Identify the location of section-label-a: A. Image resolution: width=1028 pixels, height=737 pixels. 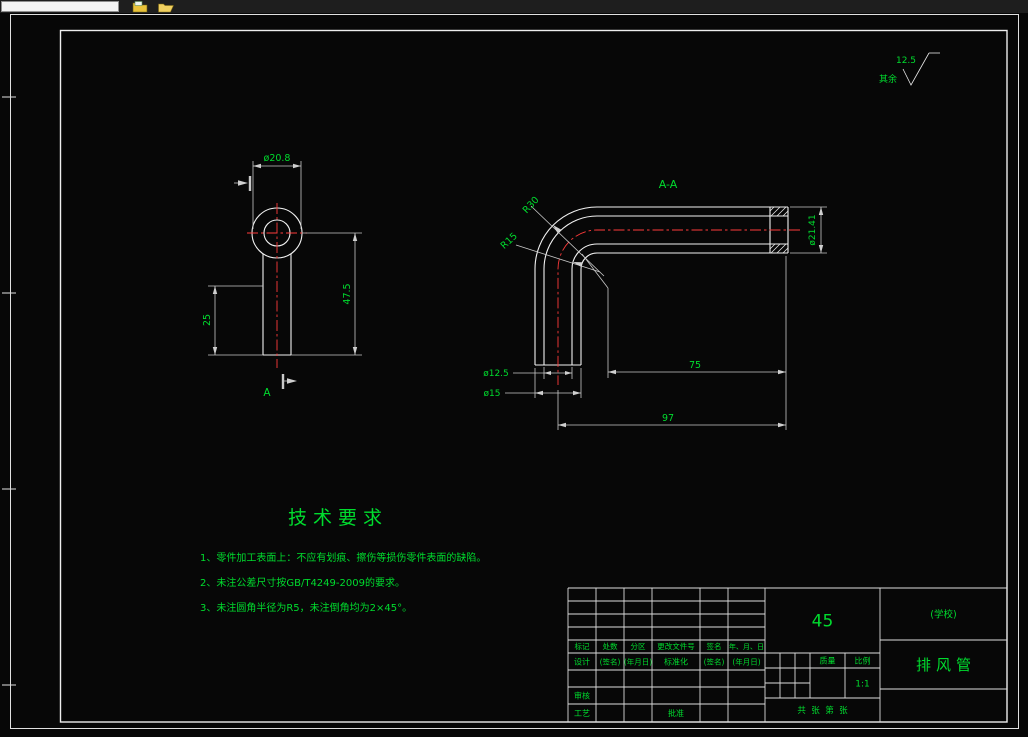
(267, 393).